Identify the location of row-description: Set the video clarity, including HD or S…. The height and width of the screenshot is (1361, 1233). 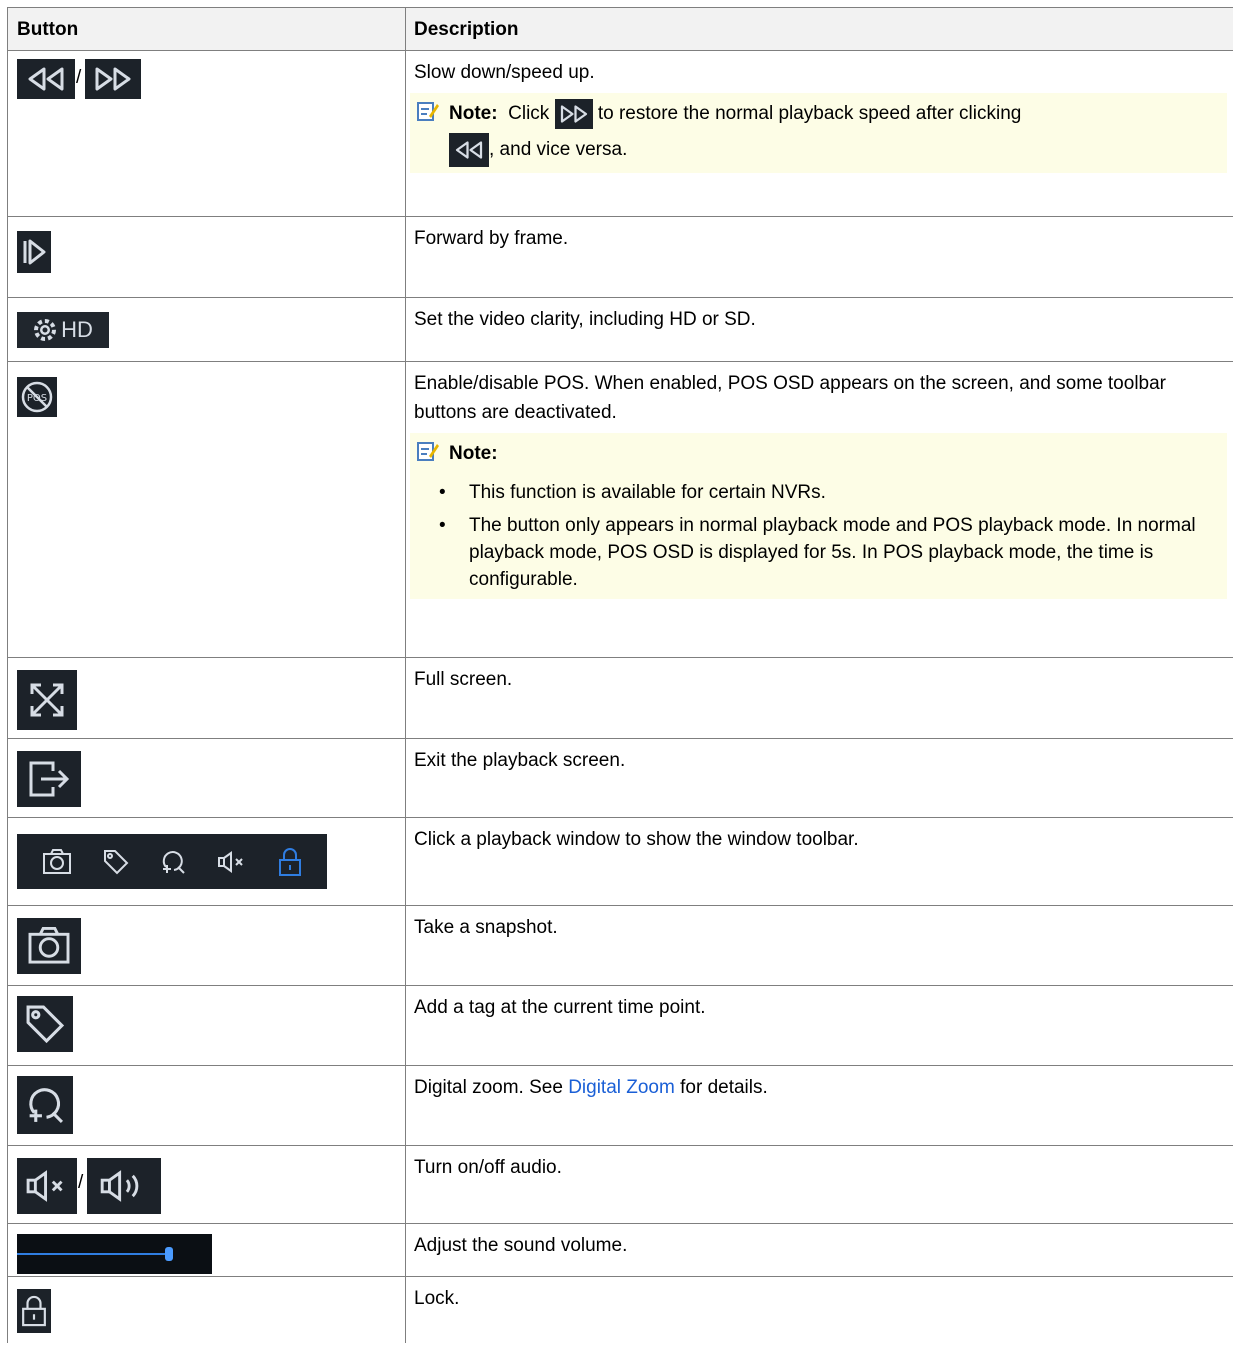
(585, 319).